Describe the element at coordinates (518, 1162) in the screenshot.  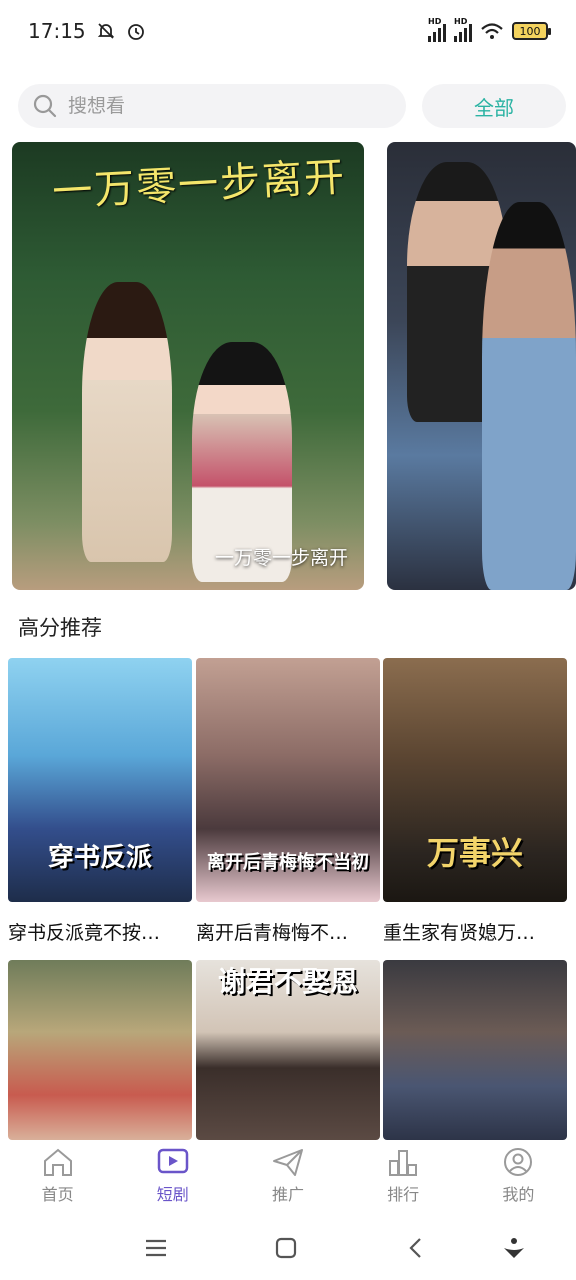
I see `profile-icon` at that location.